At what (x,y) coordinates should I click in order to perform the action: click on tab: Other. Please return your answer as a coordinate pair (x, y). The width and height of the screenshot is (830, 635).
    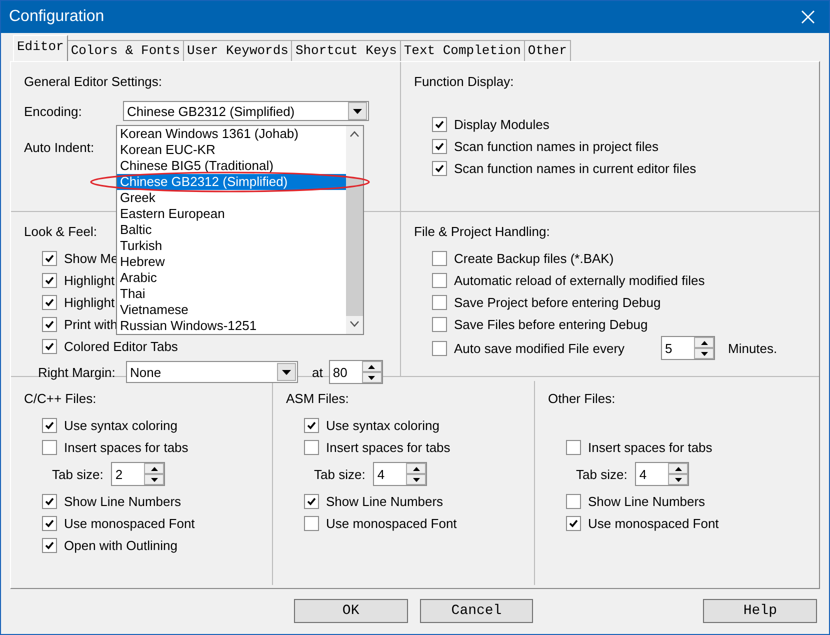
    Looking at the image, I should click on (547, 50).